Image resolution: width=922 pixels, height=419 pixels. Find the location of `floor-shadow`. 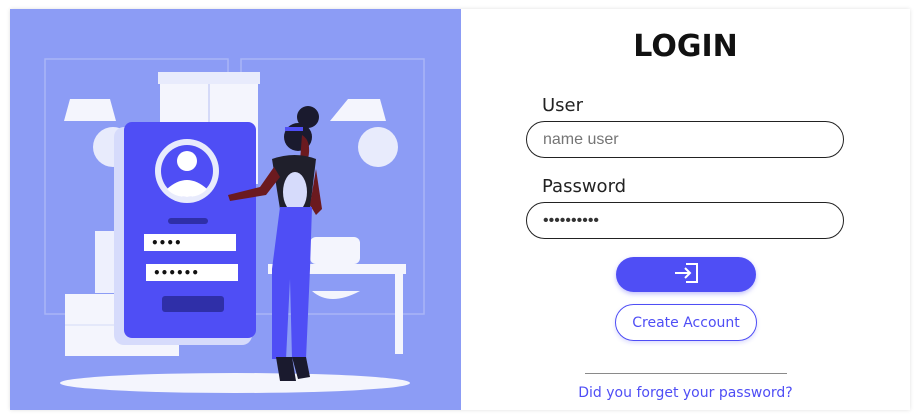

floor-shadow is located at coordinates (235, 383).